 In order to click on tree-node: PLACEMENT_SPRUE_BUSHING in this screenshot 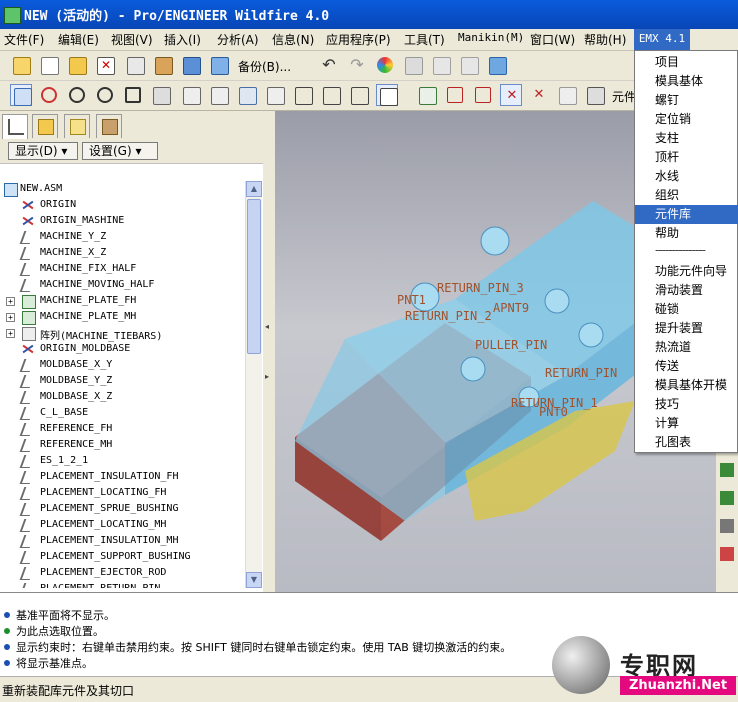, I will do `click(122, 509)`.